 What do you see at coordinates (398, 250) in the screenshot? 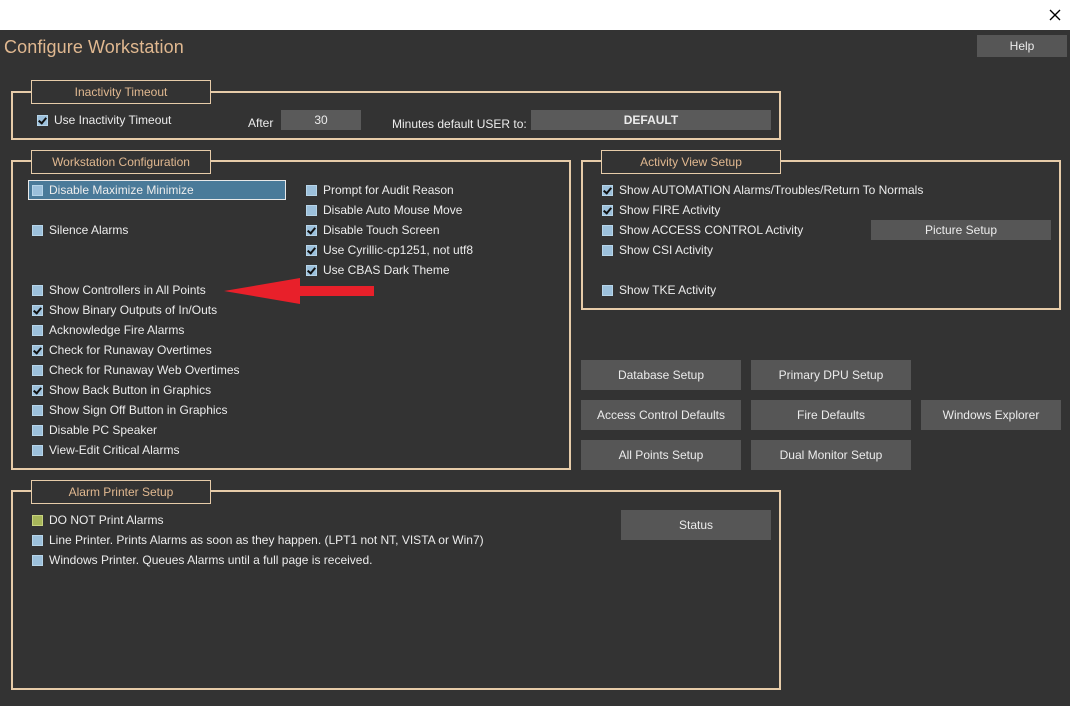
I see `checkbox-label: Use Cyrillic-cp1251, not utf8` at bounding box center [398, 250].